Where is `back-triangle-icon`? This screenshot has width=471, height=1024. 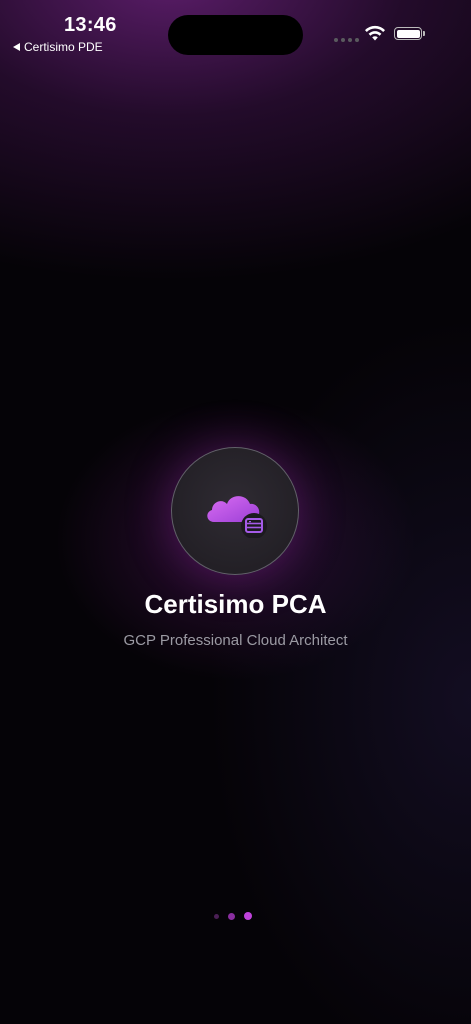
back-triangle-icon is located at coordinates (16, 47).